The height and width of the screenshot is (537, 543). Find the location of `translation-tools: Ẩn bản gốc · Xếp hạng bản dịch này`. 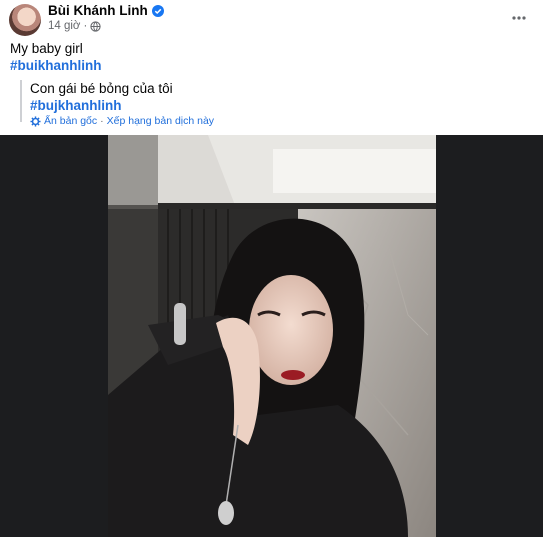

translation-tools: Ẩn bản gốc · Xếp hạng bản dịch này is located at coordinates (122, 121).